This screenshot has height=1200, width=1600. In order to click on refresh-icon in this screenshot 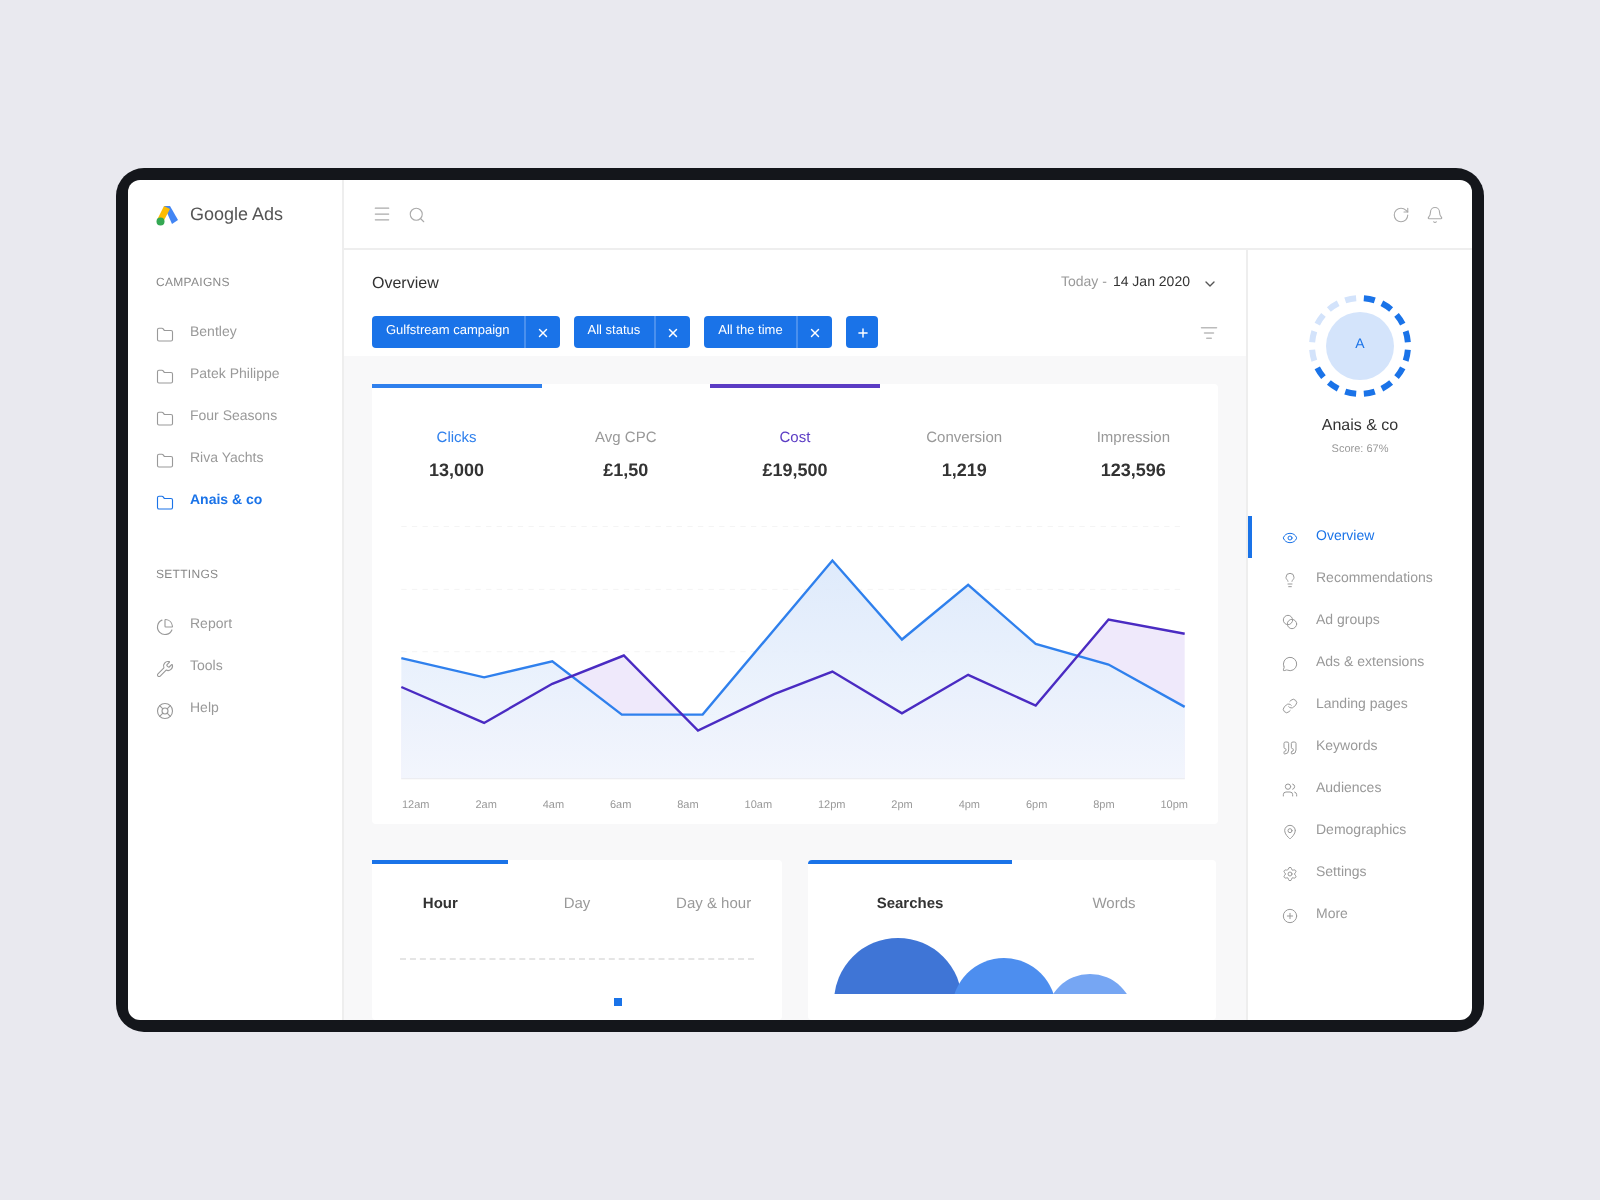, I will do `click(1401, 214)`.